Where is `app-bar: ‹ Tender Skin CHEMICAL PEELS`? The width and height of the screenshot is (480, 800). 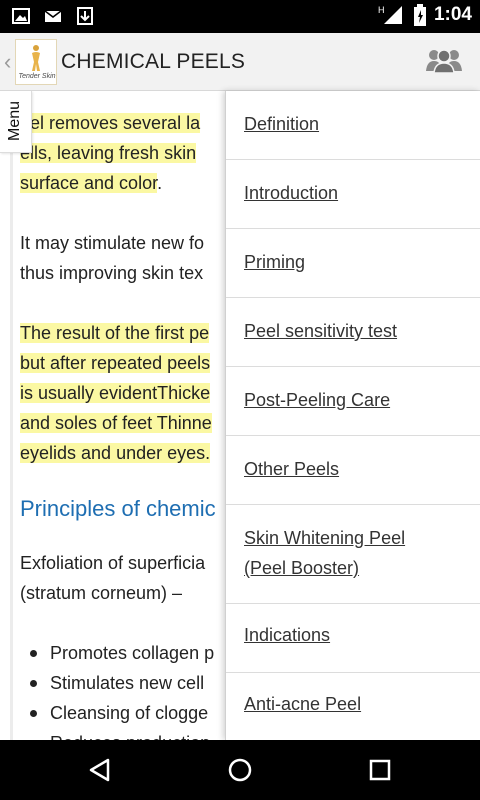 app-bar: ‹ Tender Skin CHEMICAL PEELS is located at coordinates (240, 62).